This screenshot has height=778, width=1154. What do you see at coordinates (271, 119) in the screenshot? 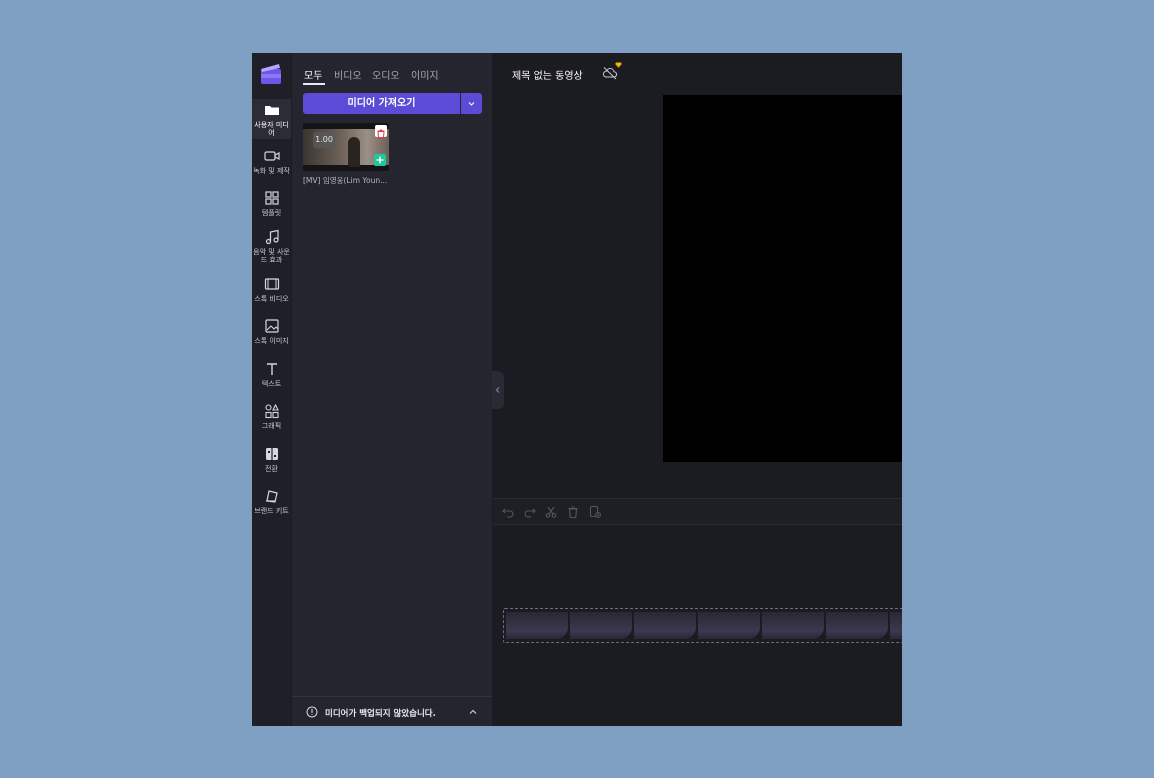
I see `nav-item-user-media: 사용자 미디어` at bounding box center [271, 119].